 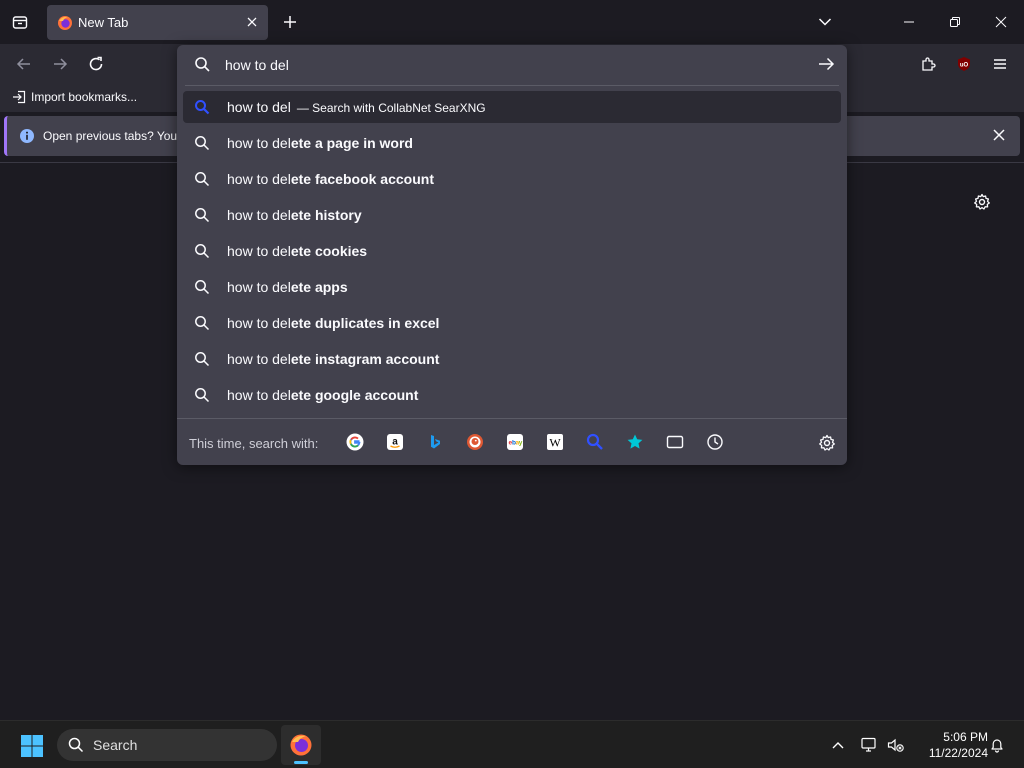 I want to click on search-suggestion: how to delete apps, so click(x=512, y=287).